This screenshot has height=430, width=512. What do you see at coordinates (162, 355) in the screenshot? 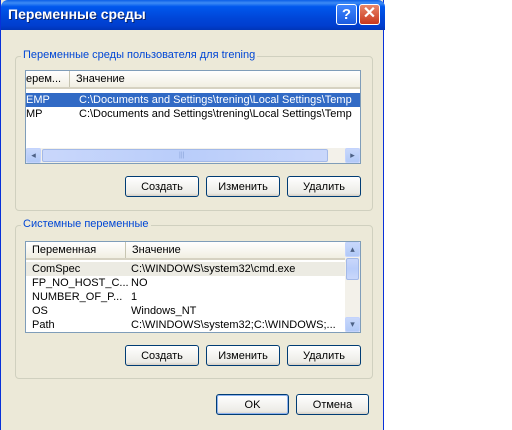
I see `system-create-button: Создать` at bounding box center [162, 355].